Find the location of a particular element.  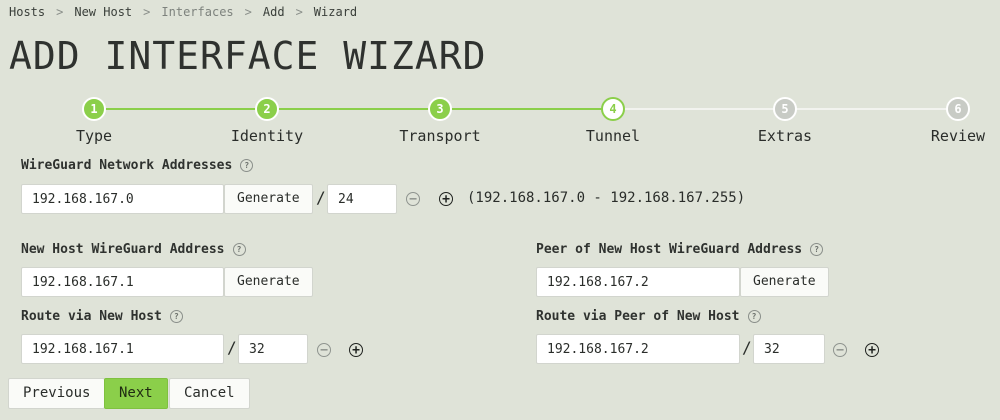

peer-address-label: Peer of New Host WireGuard Address ? is located at coordinates (680, 249).